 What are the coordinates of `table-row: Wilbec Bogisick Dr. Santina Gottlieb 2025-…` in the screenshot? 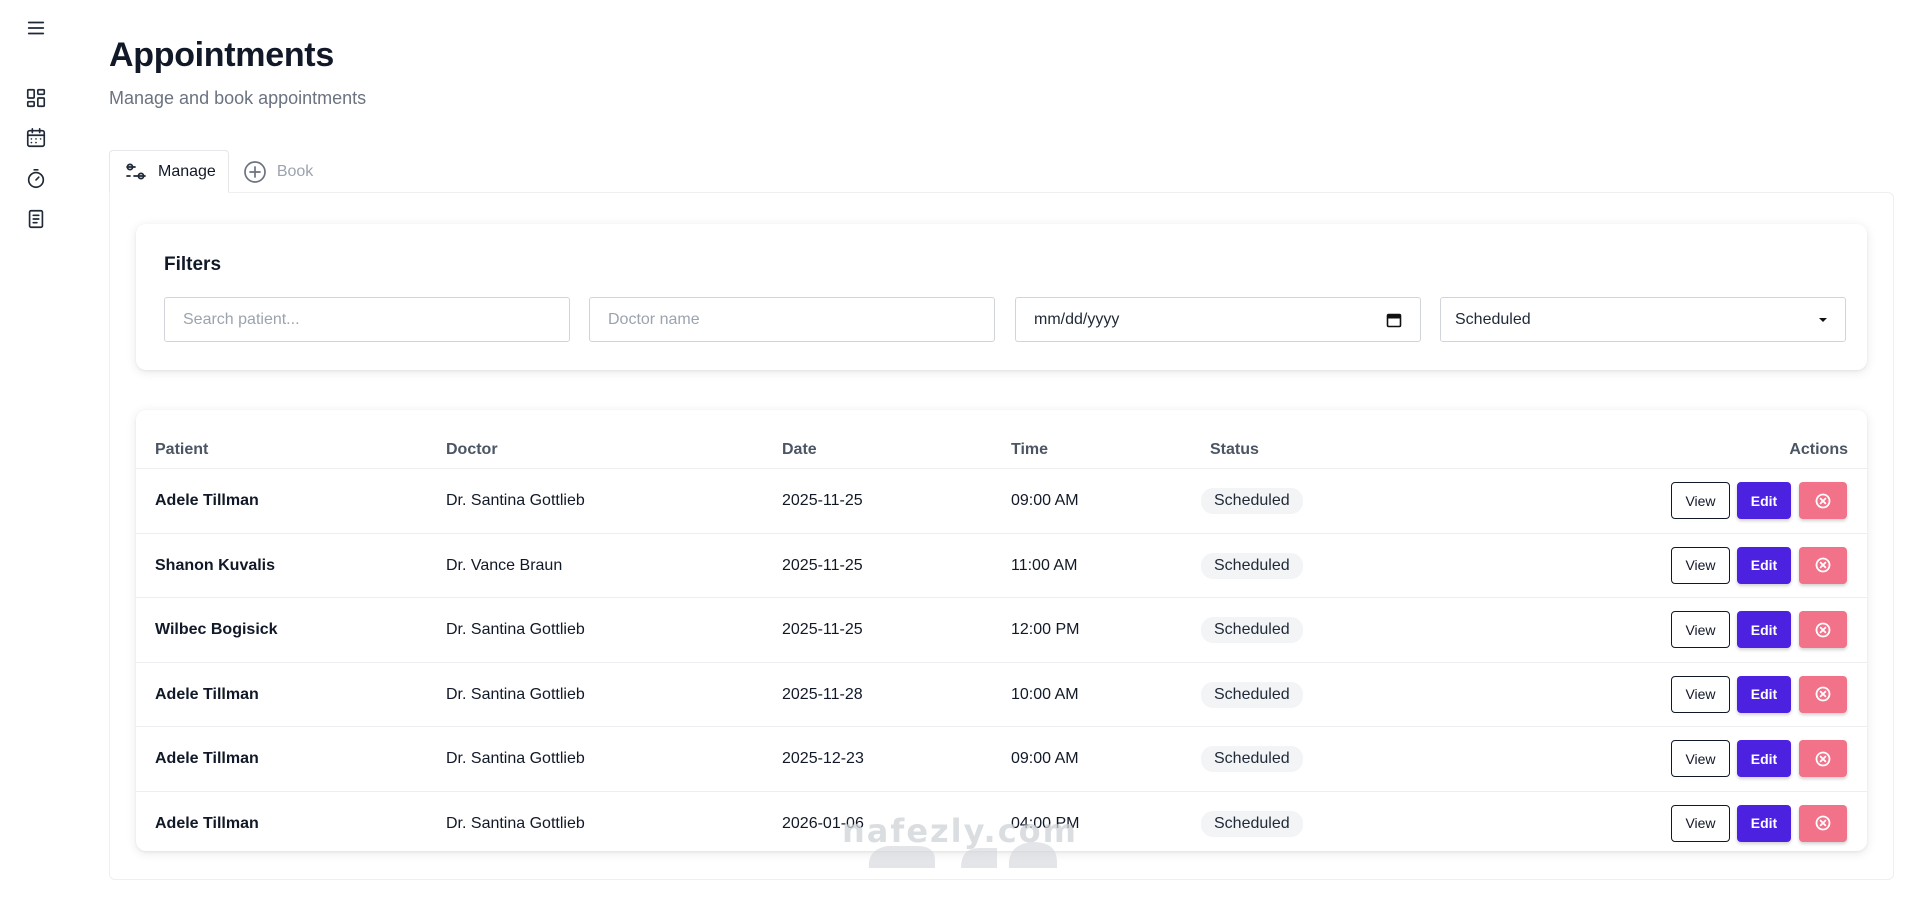 It's located at (1001, 629).